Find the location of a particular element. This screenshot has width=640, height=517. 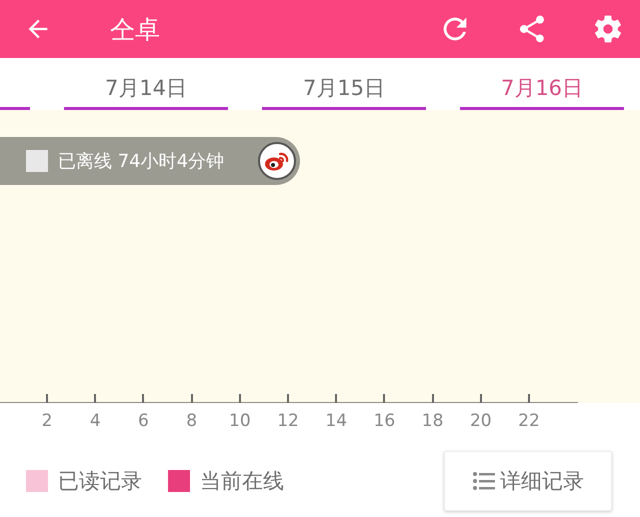

axis-label: 20 is located at coordinates (480, 421).